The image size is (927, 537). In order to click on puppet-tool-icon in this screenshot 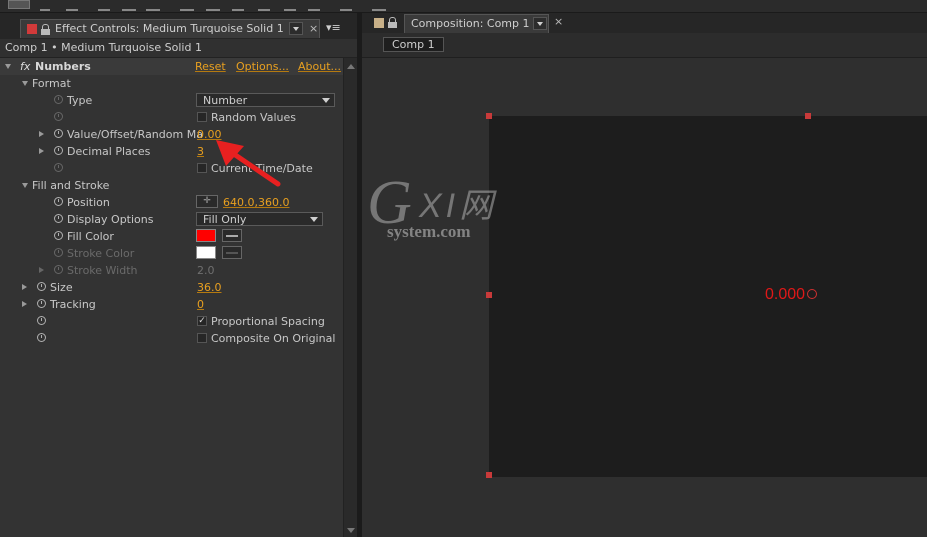, I will do `click(379, 5)`.